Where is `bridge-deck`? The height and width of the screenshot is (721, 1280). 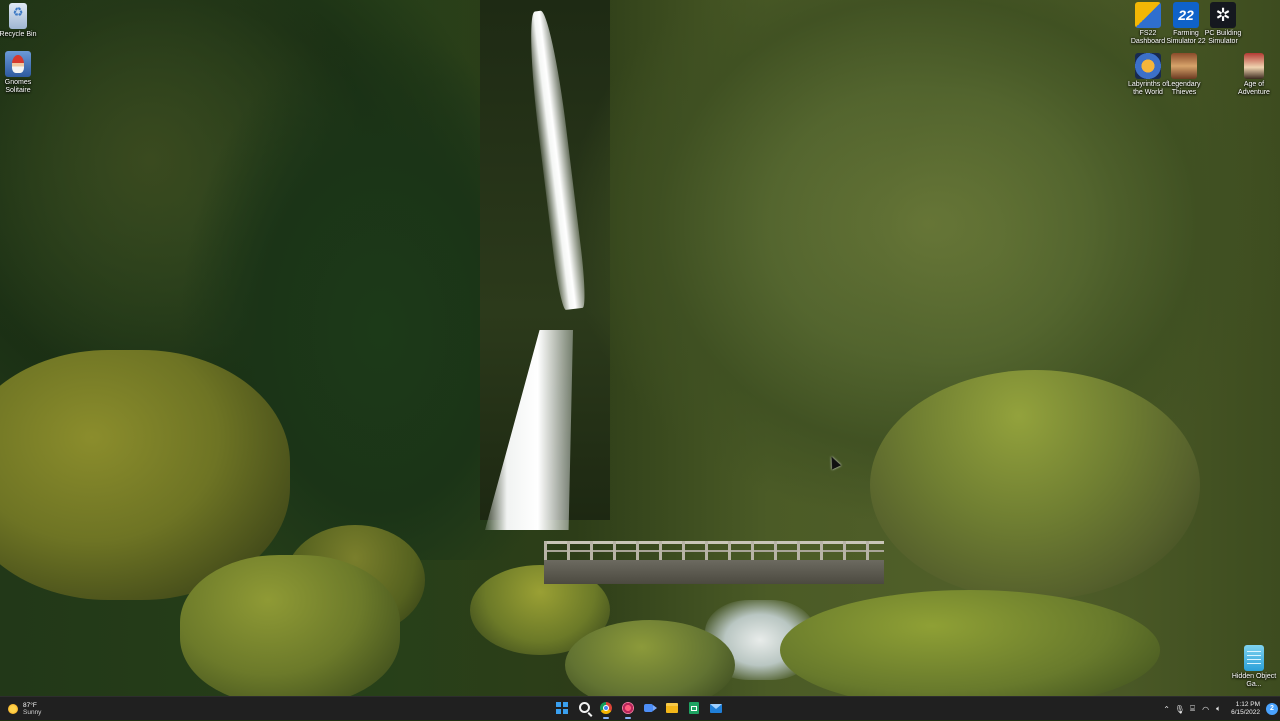
bridge-deck is located at coordinates (714, 572).